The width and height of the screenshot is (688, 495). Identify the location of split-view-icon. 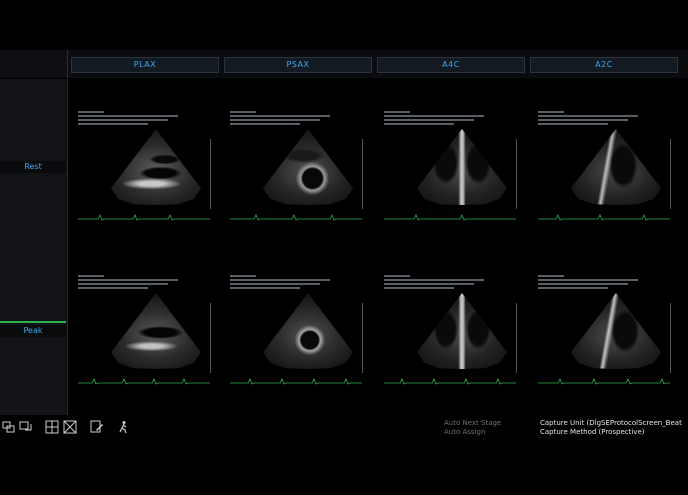
(70, 427).